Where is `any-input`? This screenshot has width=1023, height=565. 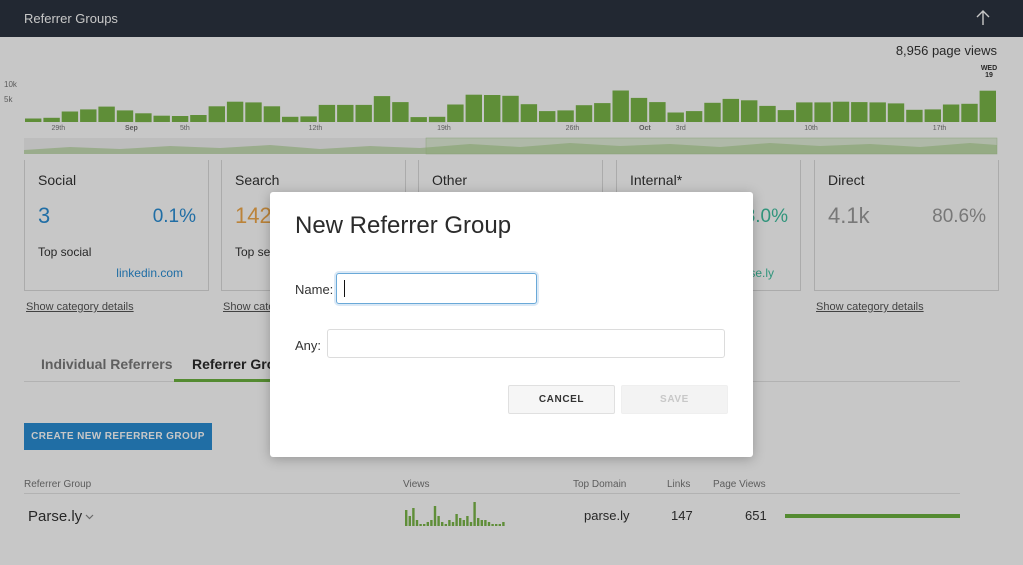
any-input is located at coordinates (526, 343).